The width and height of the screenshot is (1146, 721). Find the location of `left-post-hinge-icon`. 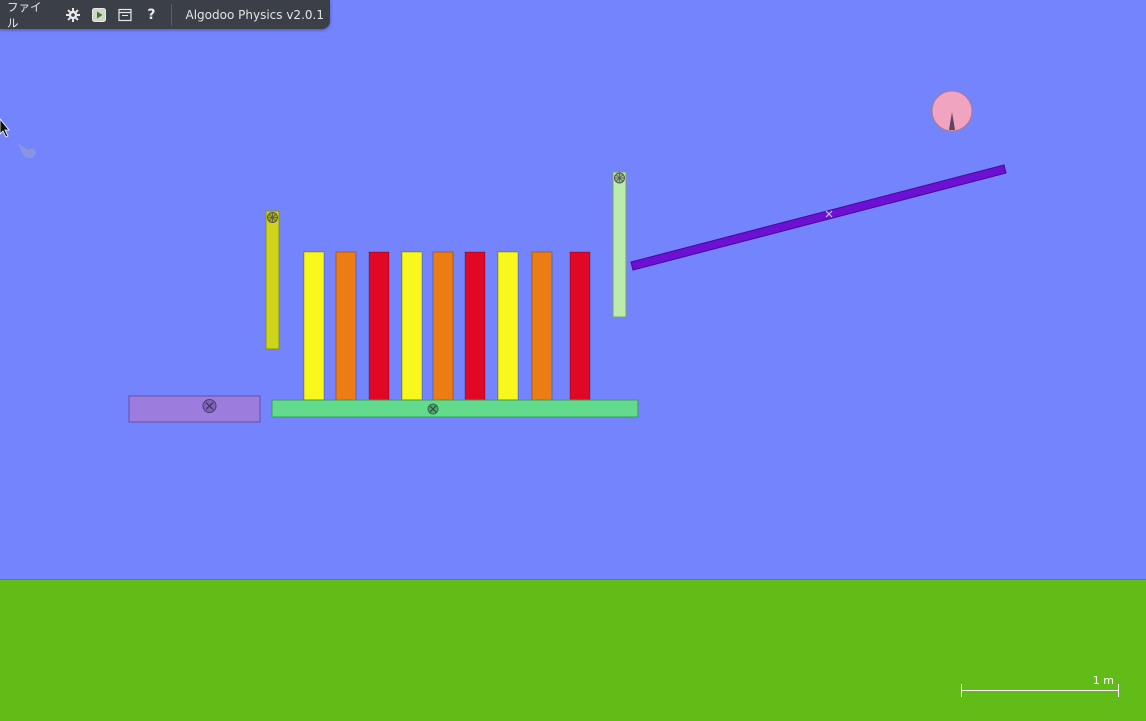

left-post-hinge-icon is located at coordinates (272, 217).